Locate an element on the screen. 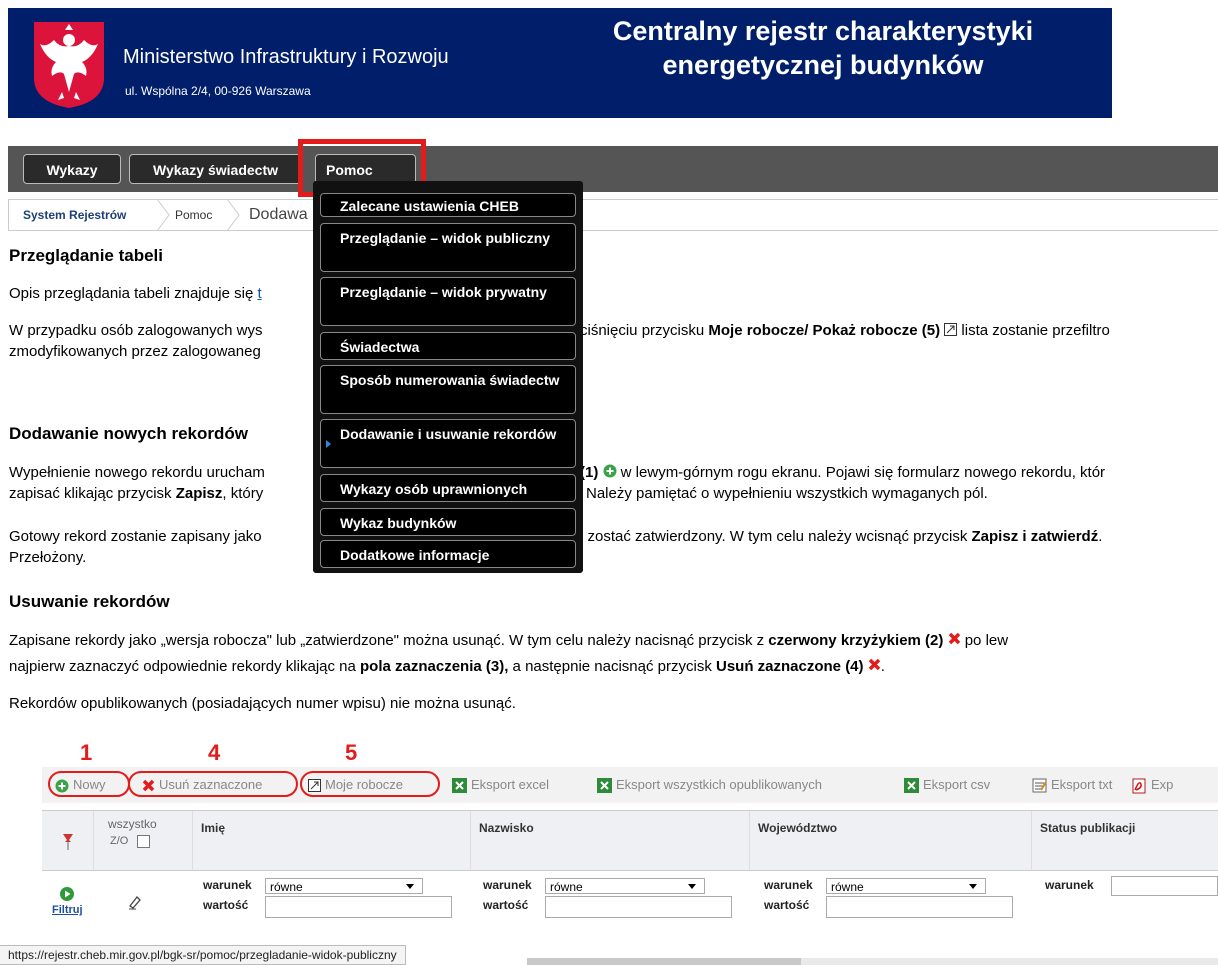 The width and height of the screenshot is (1218, 965). menu-item-osoby-uprawnione: Wykazy osób uprawnionych is located at coordinates (448, 488).